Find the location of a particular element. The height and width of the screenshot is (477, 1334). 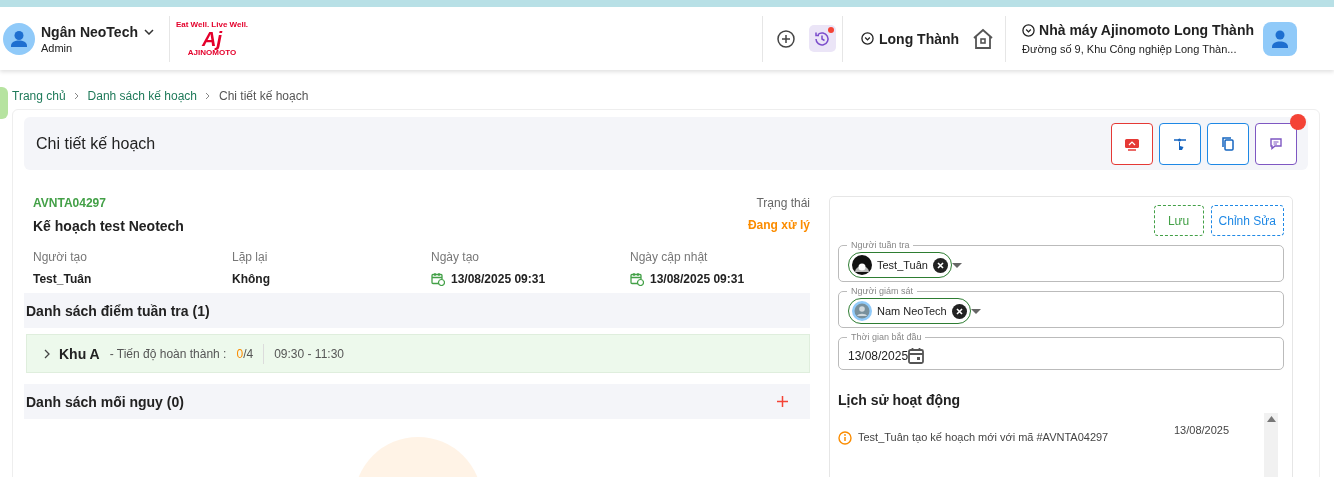

date-value: 13/08/2025 is located at coordinates (878, 356).